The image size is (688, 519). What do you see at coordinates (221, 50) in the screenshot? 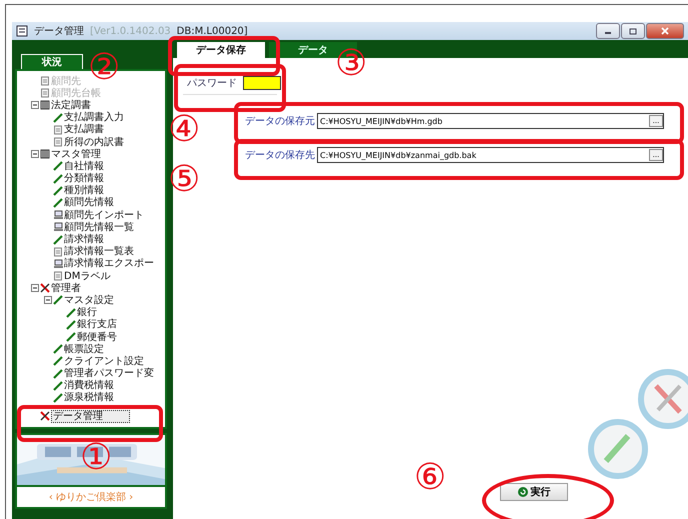
I see `tab: データ保存` at bounding box center [221, 50].